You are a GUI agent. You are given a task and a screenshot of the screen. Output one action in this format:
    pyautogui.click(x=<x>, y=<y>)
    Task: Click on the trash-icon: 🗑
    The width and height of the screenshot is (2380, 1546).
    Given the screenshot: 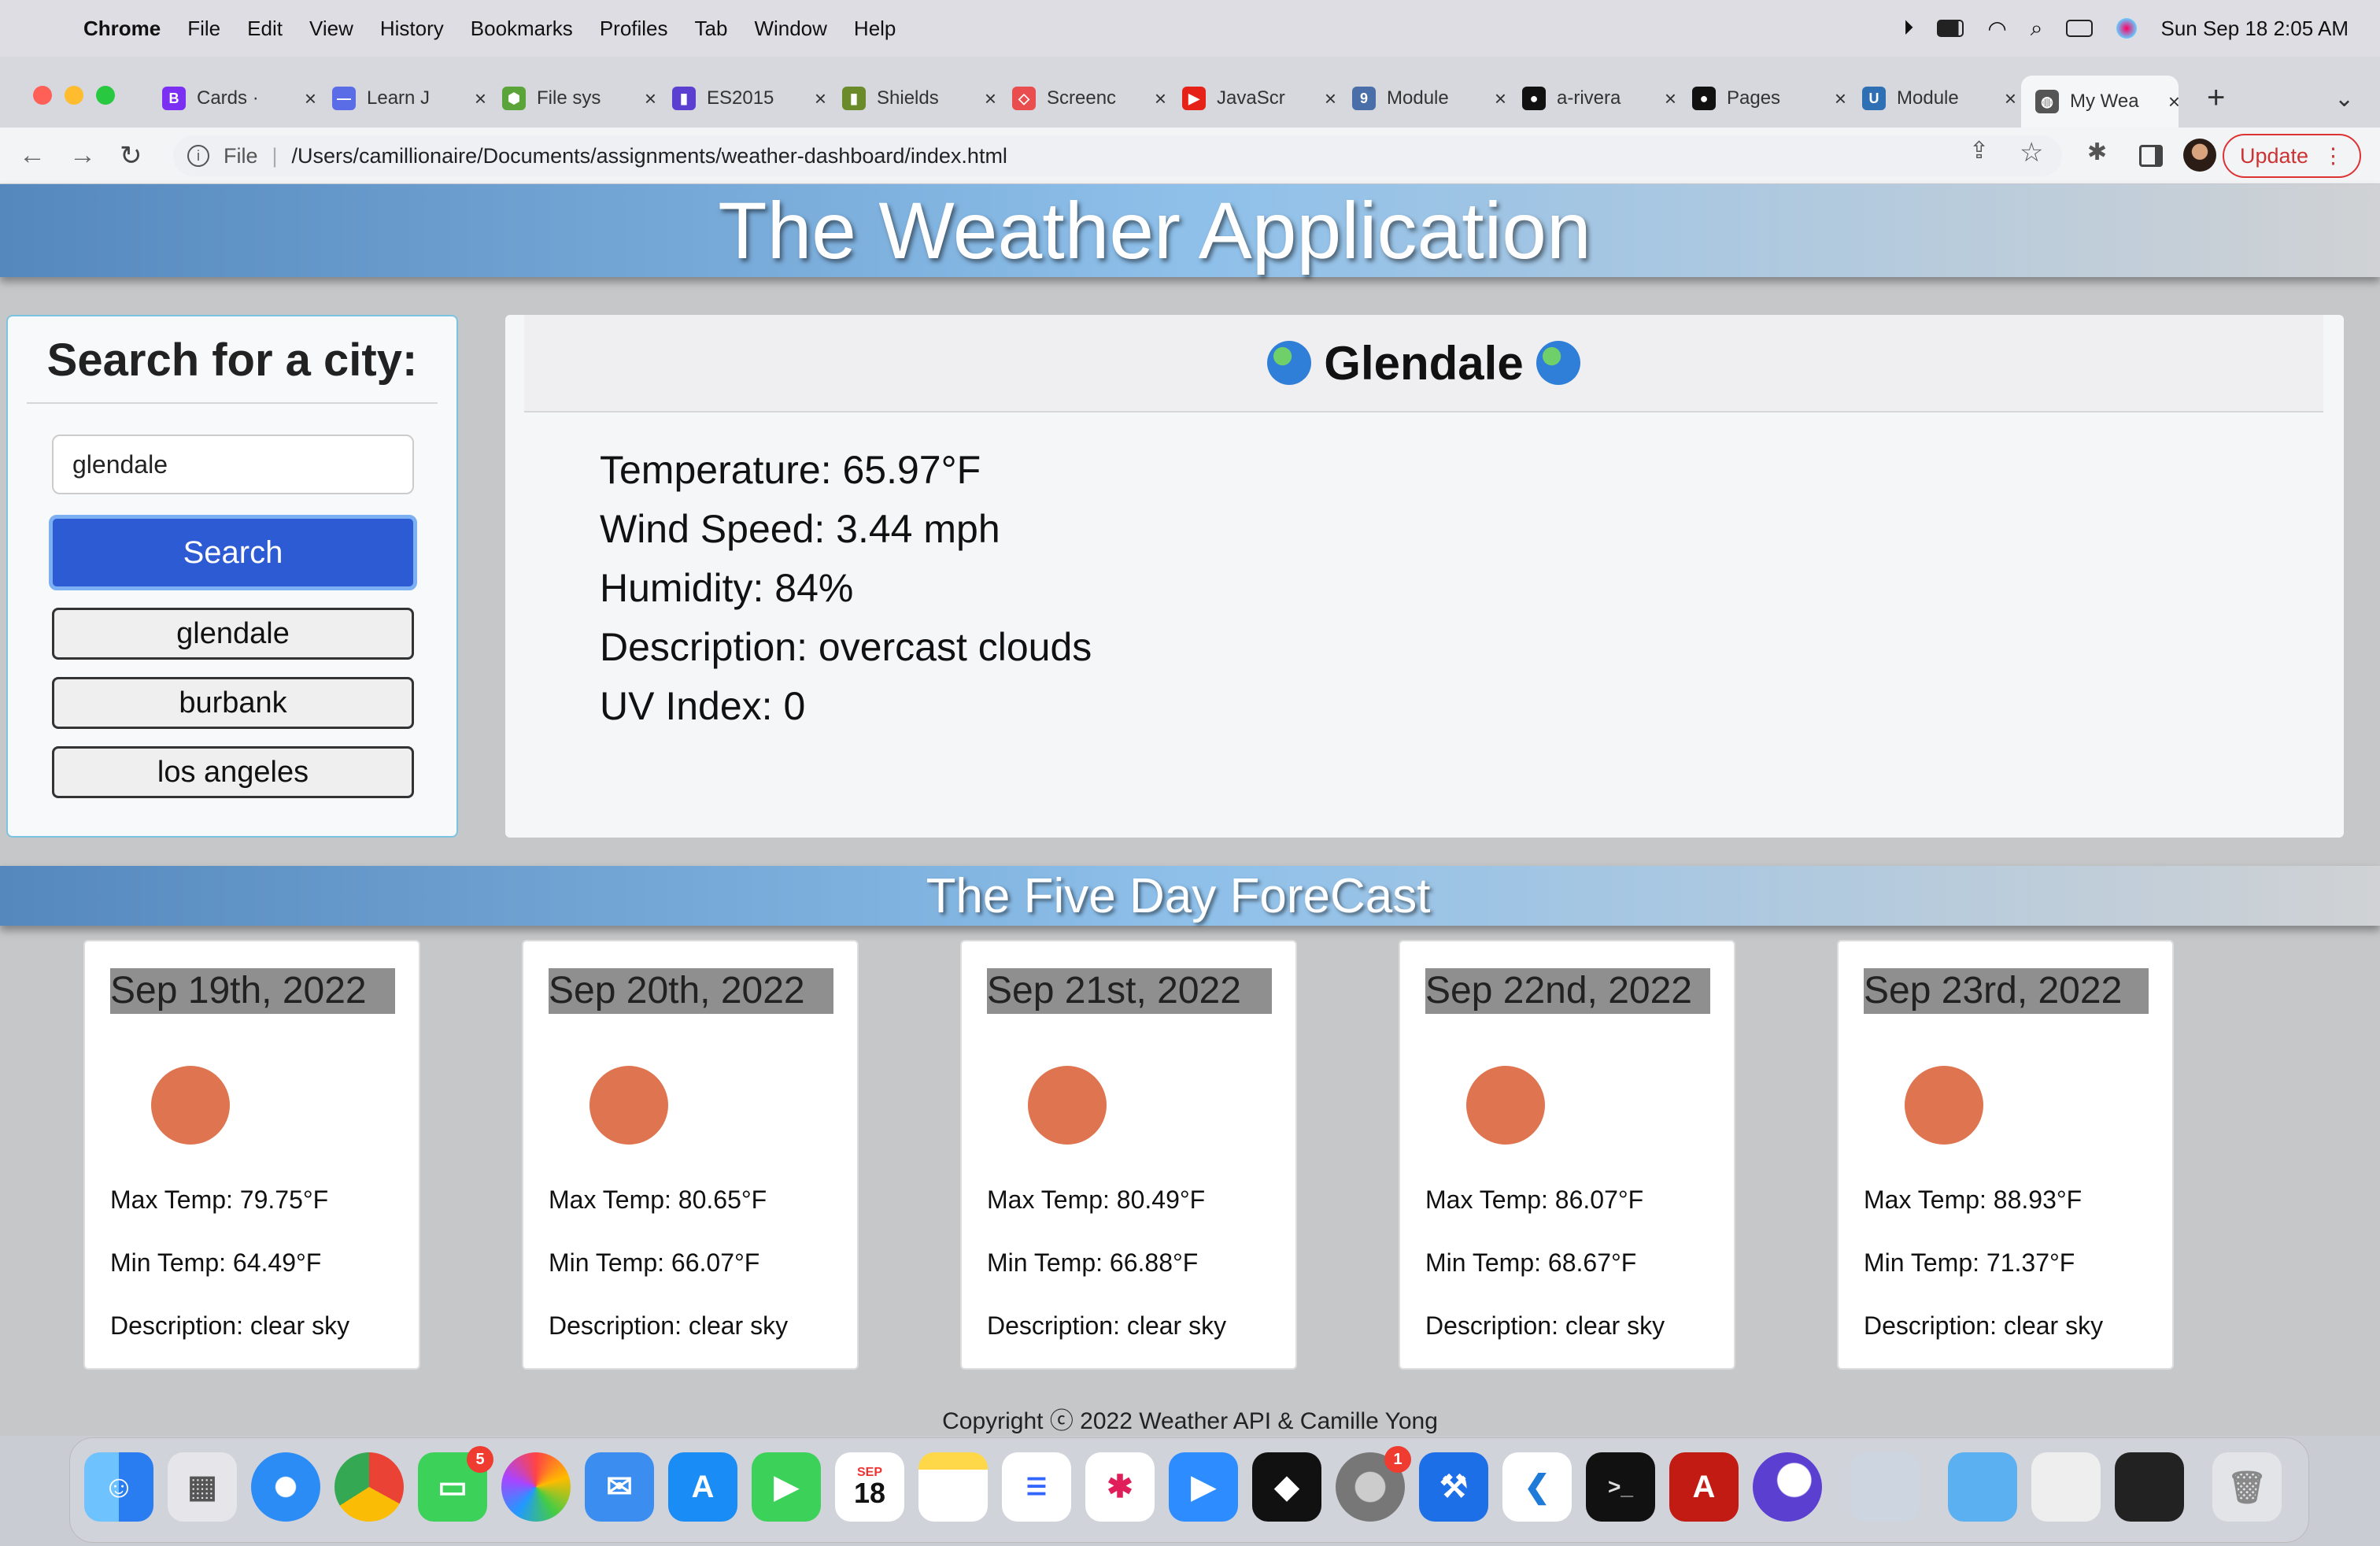 What is the action you would take?
    pyautogui.click(x=2247, y=1487)
    